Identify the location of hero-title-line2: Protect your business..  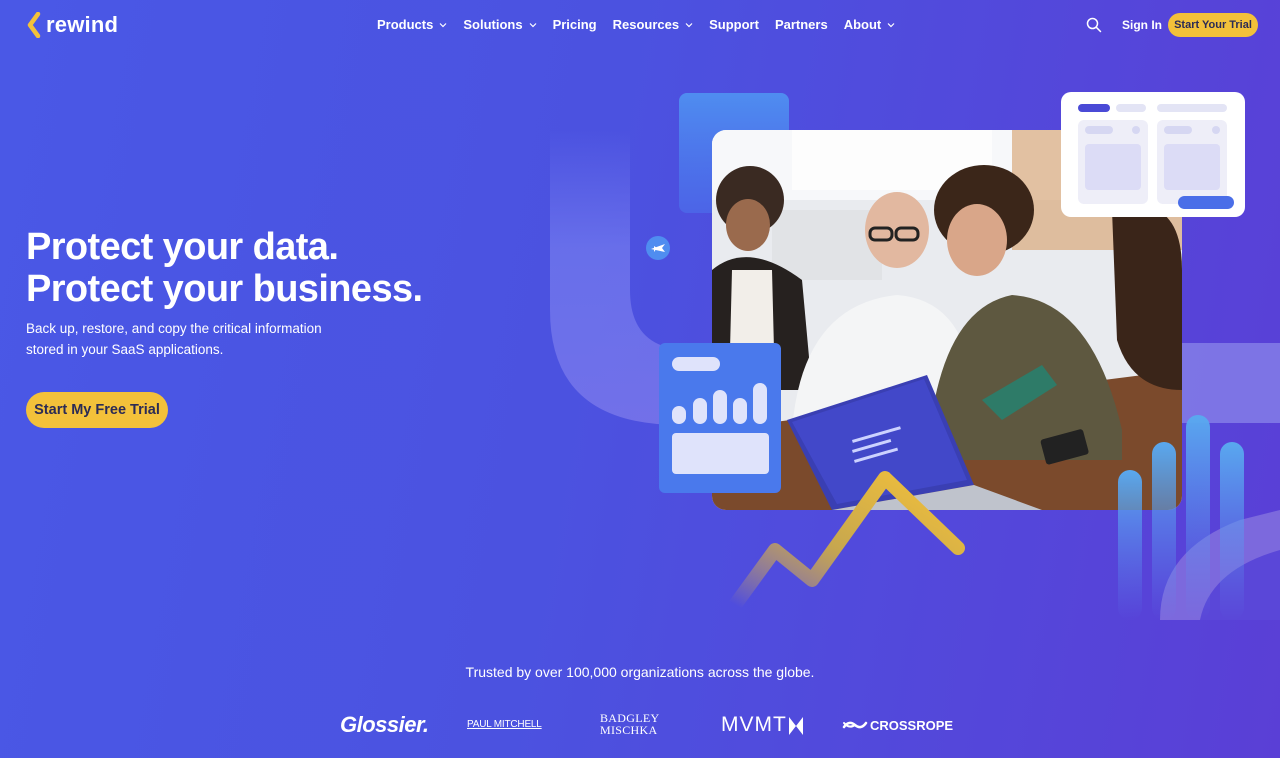
(224, 289).